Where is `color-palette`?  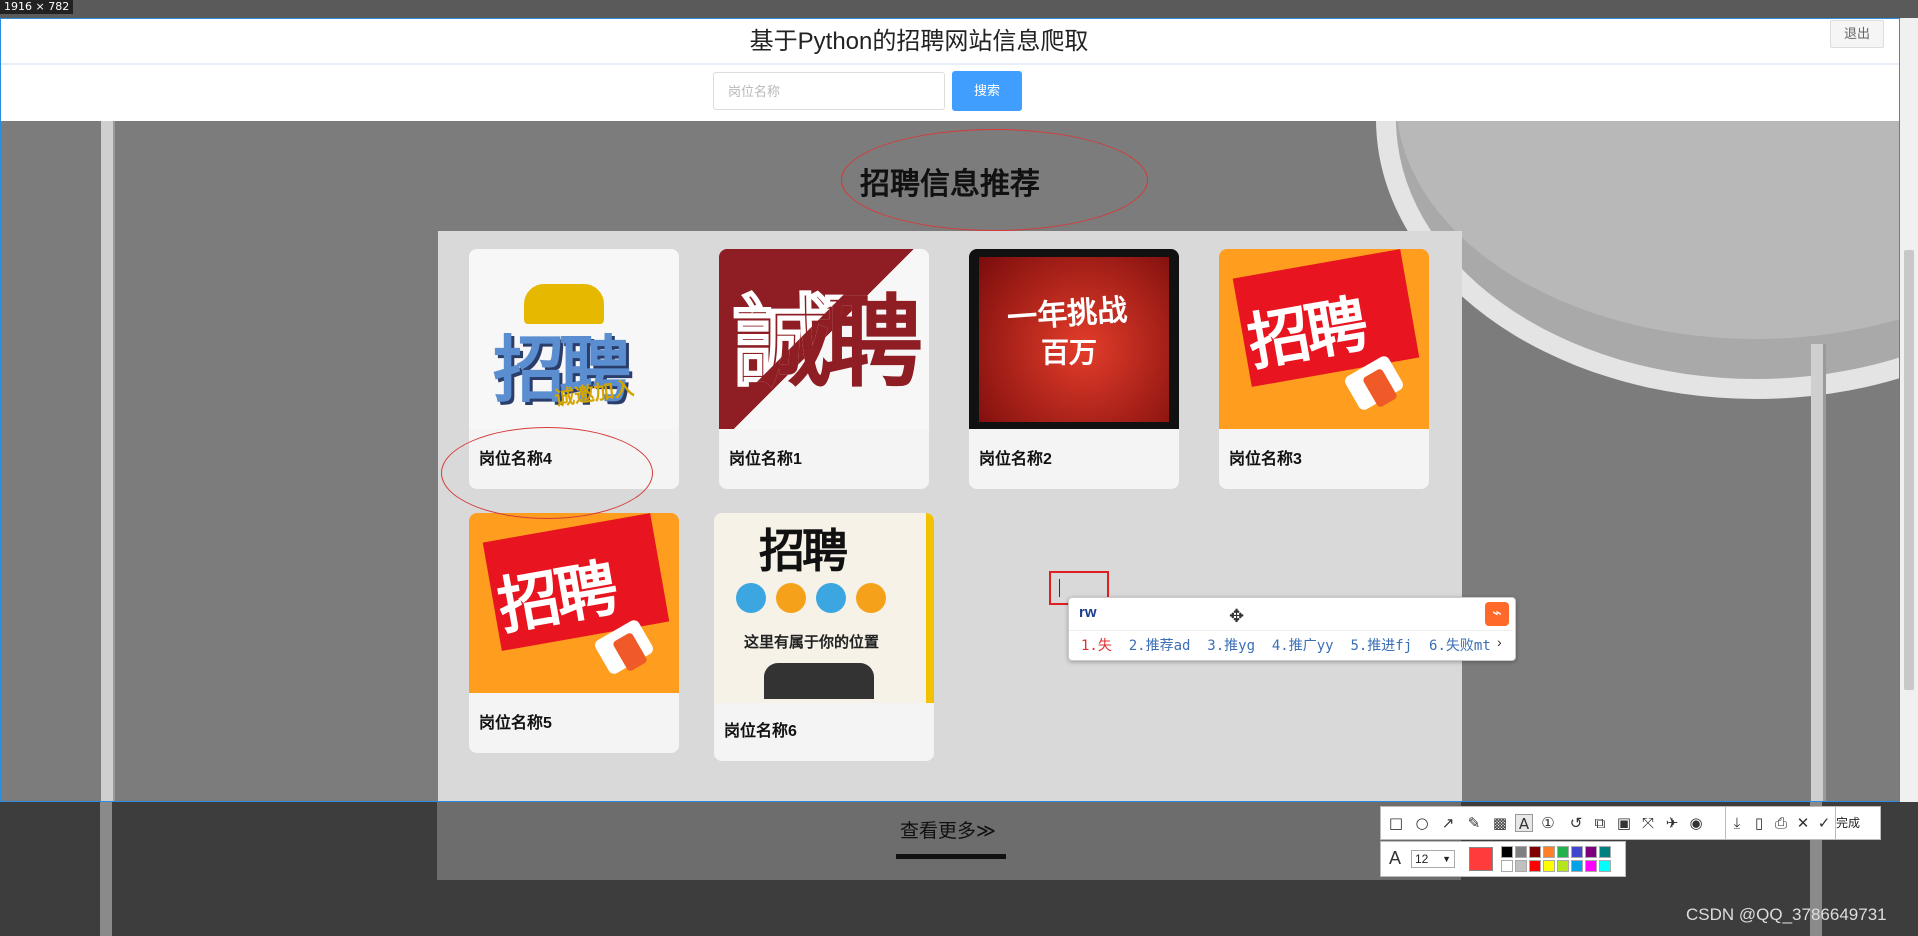
color-palette is located at coordinates (1561, 860).